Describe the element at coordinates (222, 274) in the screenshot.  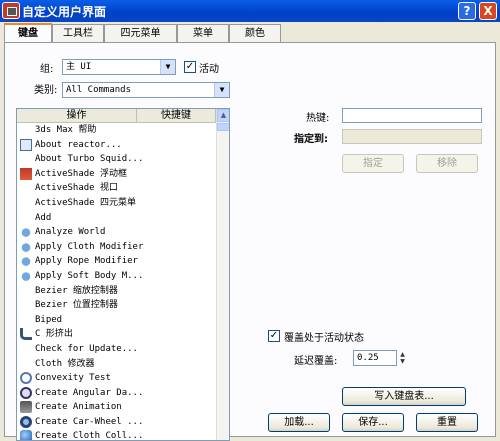
I see `list-scrollbar: ▲` at that location.